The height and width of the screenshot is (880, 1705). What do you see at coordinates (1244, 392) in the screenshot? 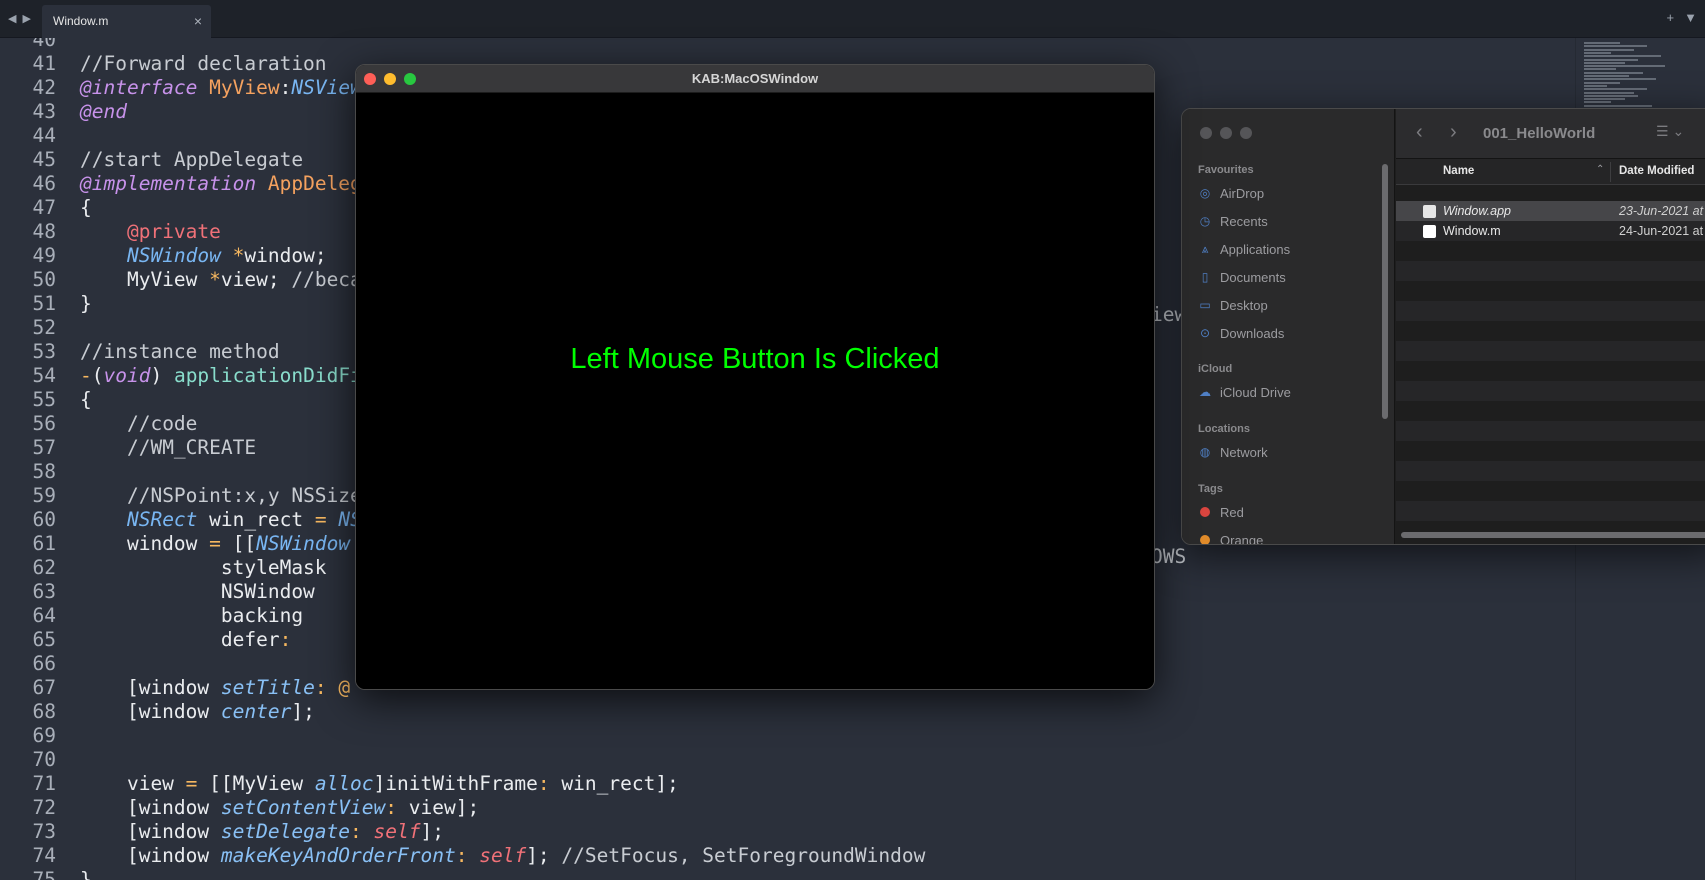
I see `sidebar-item-icloud-drive: ☁ iCloud Drive` at bounding box center [1244, 392].